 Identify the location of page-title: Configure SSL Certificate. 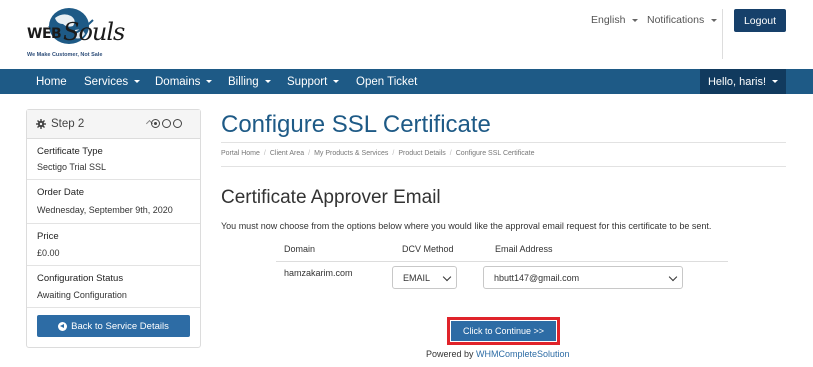
(356, 124).